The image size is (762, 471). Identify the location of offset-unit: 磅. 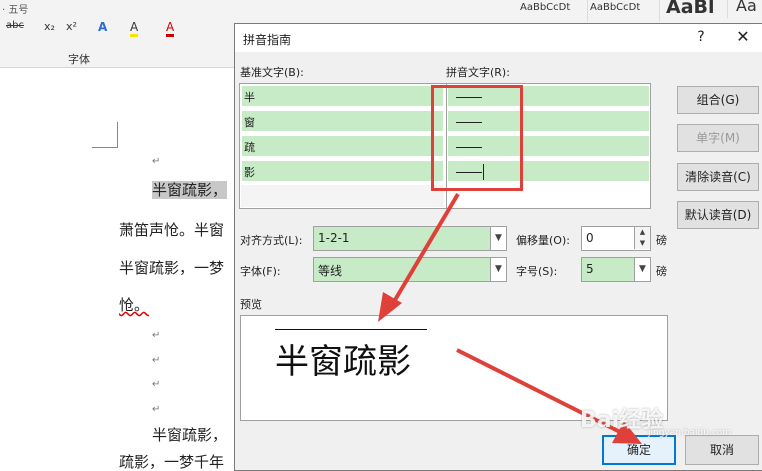
(661, 240).